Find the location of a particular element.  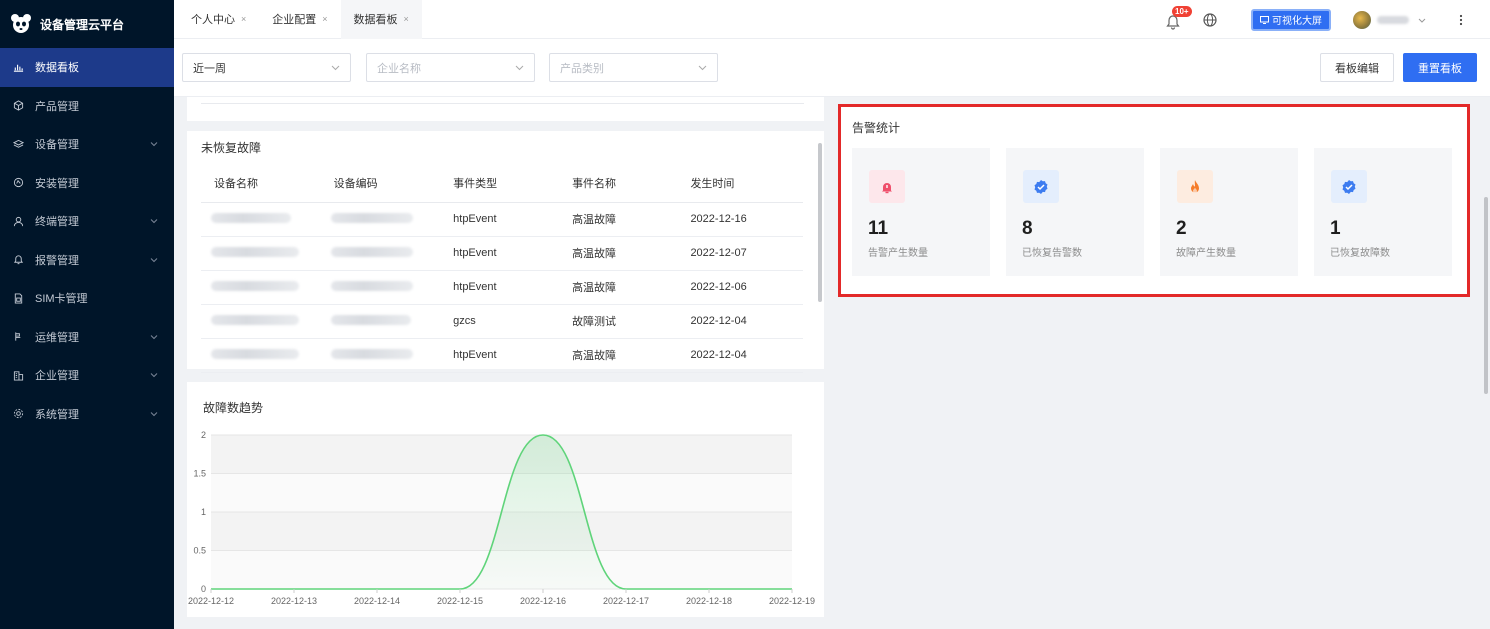

user-menu is located at coordinates (1389, 19).